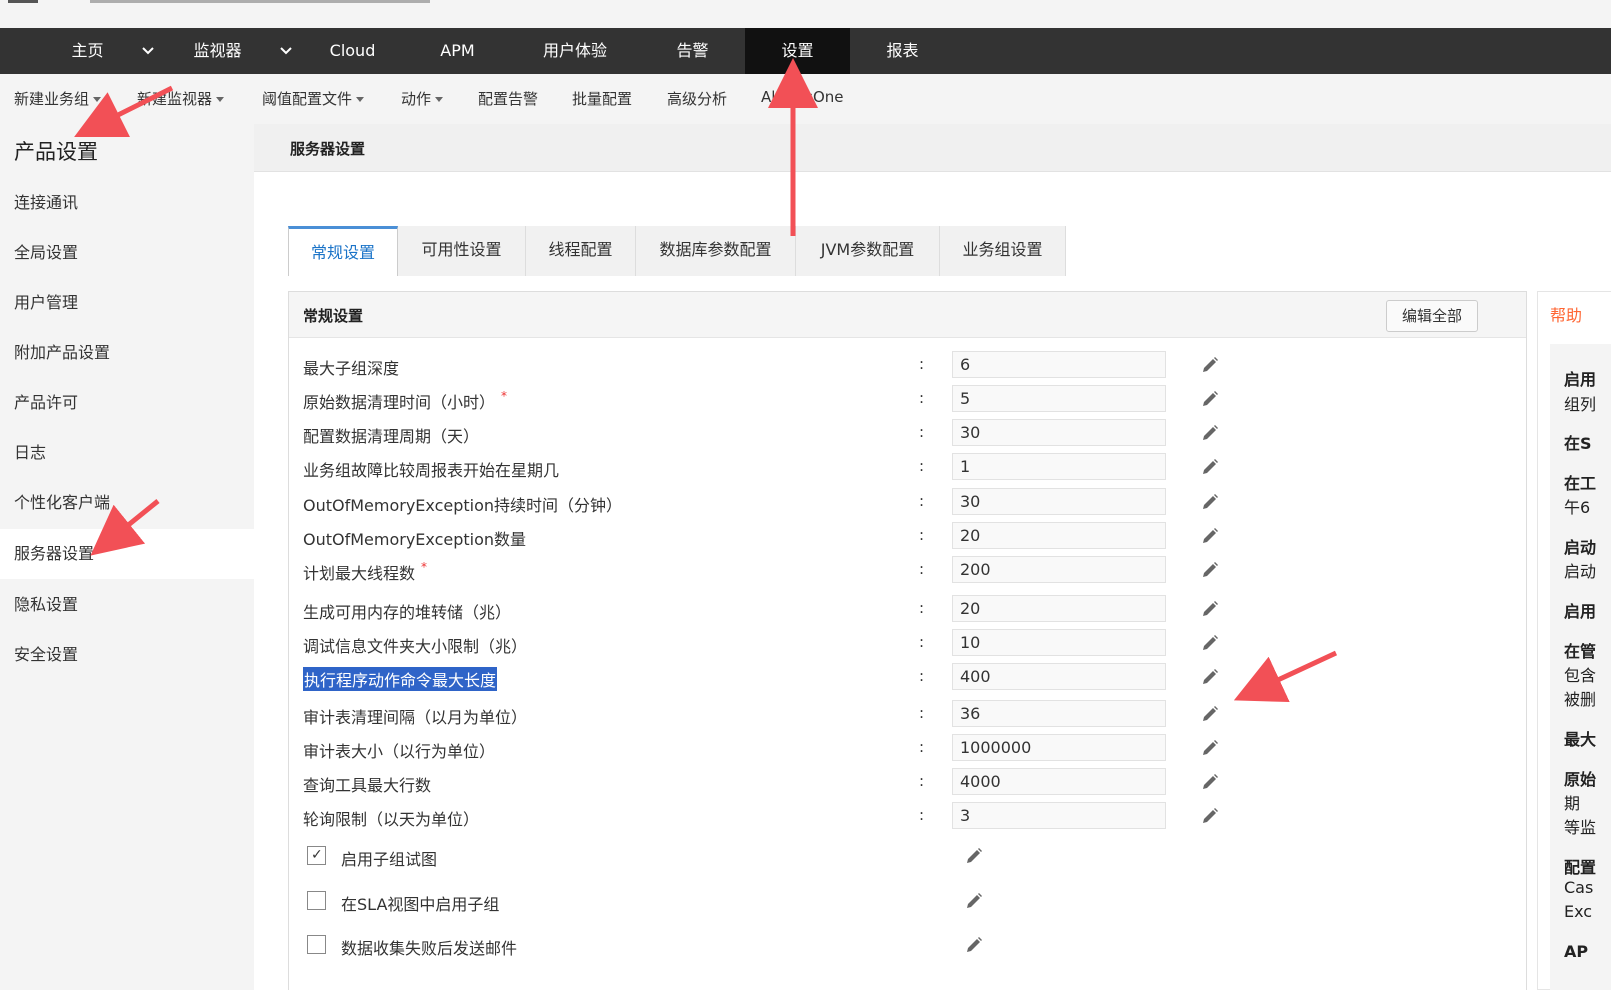 This screenshot has width=1611, height=990. What do you see at coordinates (127, 605) in the screenshot?
I see `sidebar-item-privacy: 隐私设置` at bounding box center [127, 605].